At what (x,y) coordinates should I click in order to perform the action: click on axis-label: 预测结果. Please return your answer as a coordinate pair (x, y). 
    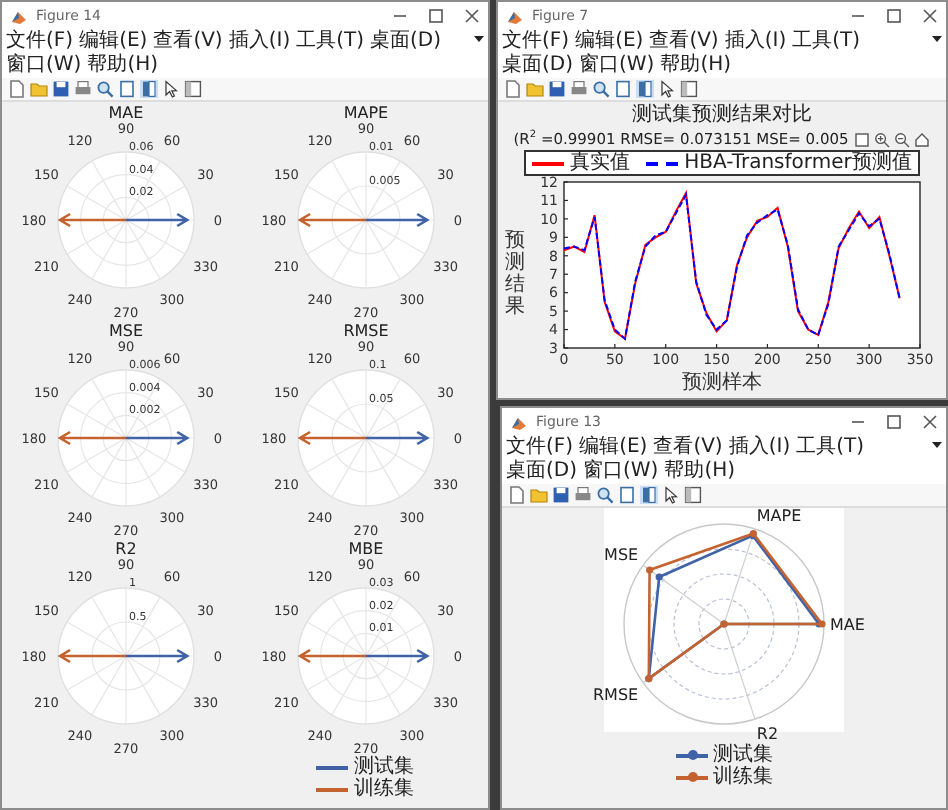
    Looking at the image, I should click on (515, 274).